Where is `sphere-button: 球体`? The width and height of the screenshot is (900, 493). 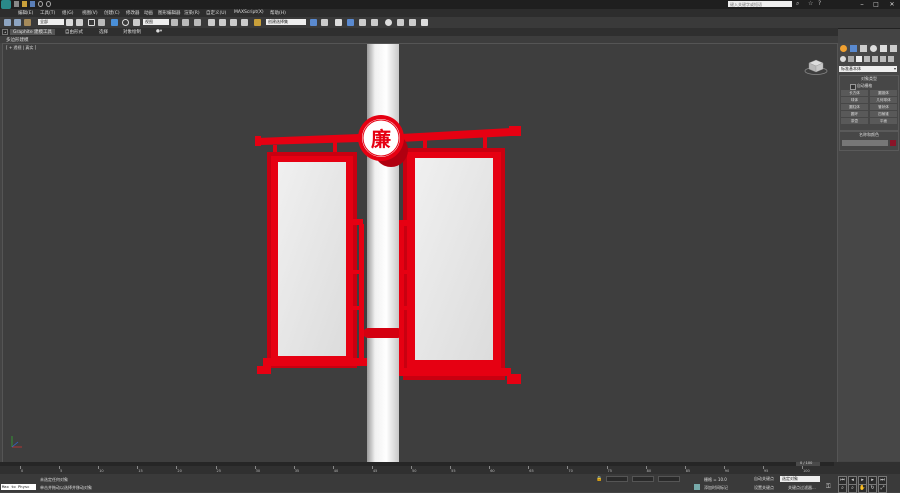
sphere-button: 球体 is located at coordinates (854, 100).